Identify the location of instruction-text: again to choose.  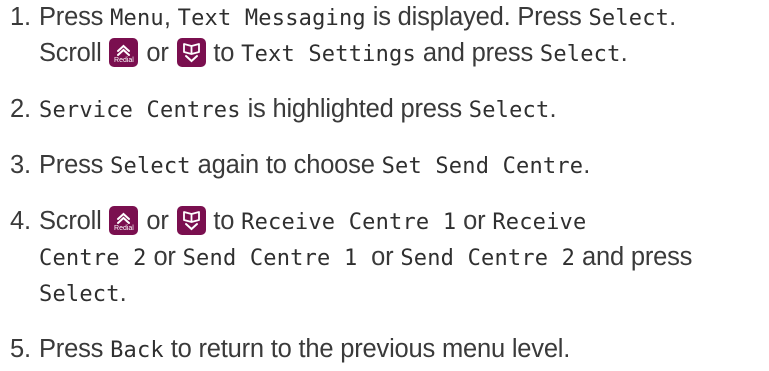
(286, 165).